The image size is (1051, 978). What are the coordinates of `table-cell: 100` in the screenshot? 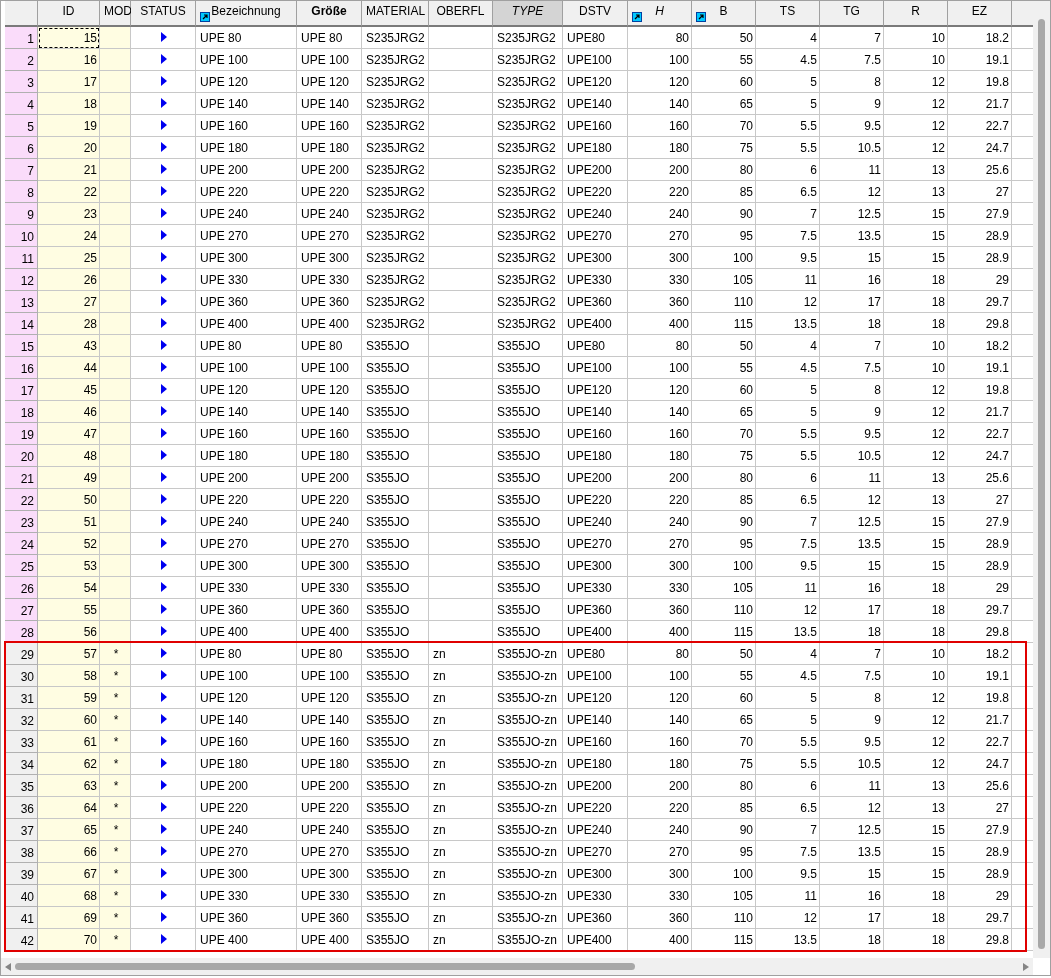 It's located at (660, 368).